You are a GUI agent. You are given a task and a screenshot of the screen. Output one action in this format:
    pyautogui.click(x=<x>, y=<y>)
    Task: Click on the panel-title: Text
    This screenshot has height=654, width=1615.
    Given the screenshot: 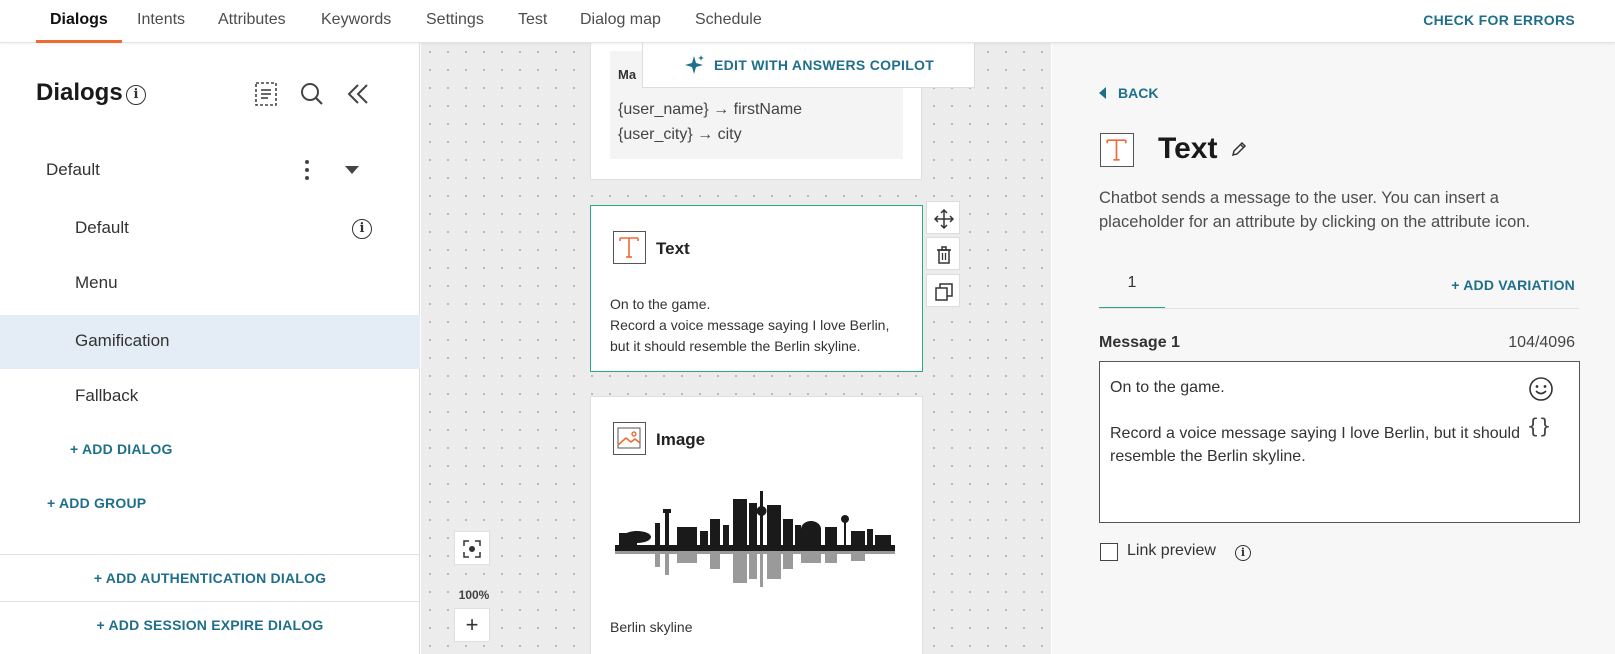 What is the action you would take?
    pyautogui.click(x=1188, y=148)
    